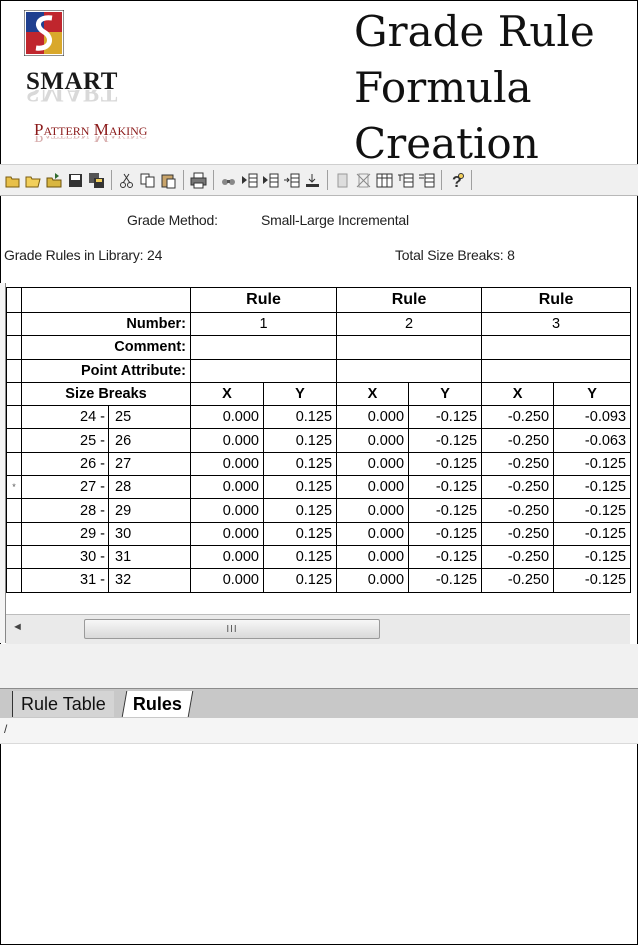 This screenshot has height=945, width=638. Describe the element at coordinates (556, 300) in the screenshot. I see `rule-header-3: Rule` at that location.